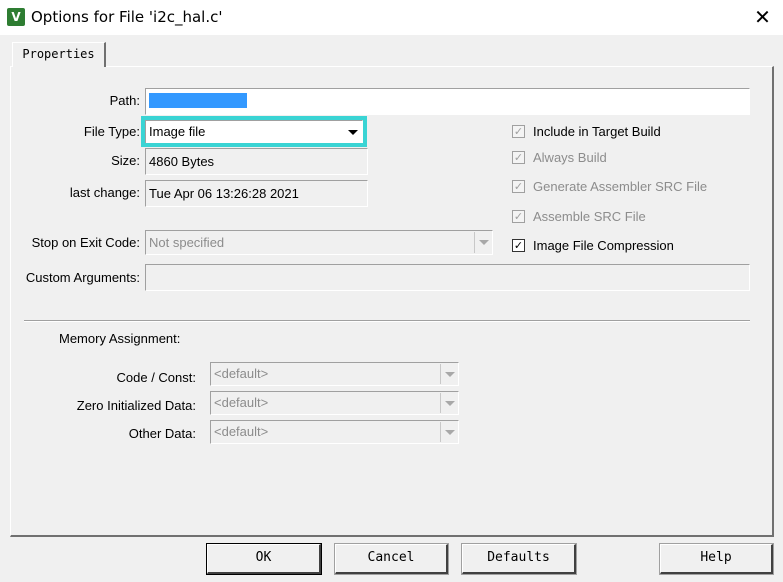  Describe the element at coordinates (241, 373) in the screenshot. I see `code-const-value: <default>` at that location.